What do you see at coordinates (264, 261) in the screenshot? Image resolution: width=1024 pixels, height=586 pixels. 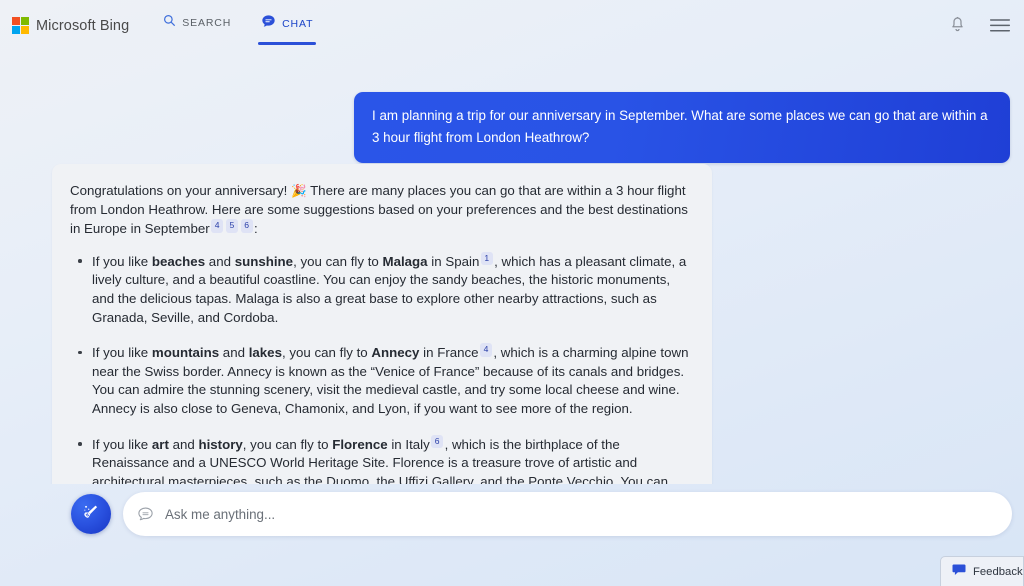 I see `bullet-keyword: sunshine` at bounding box center [264, 261].